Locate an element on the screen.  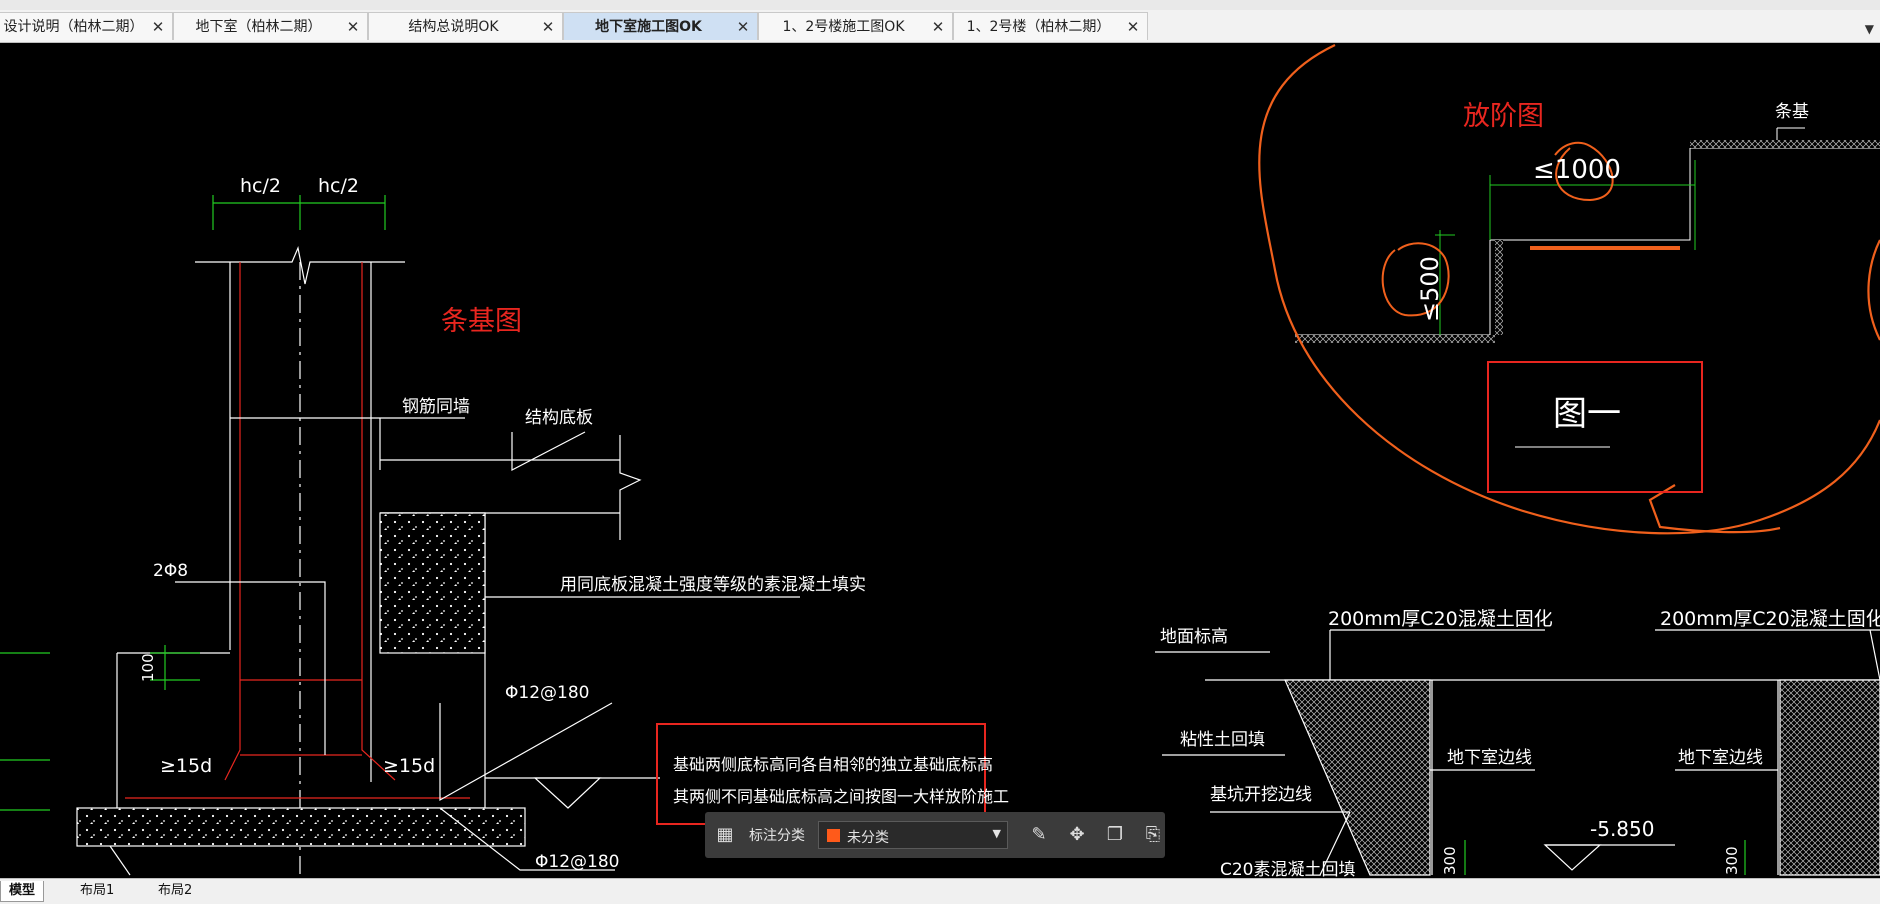
category-color-swatch is located at coordinates (833, 835).